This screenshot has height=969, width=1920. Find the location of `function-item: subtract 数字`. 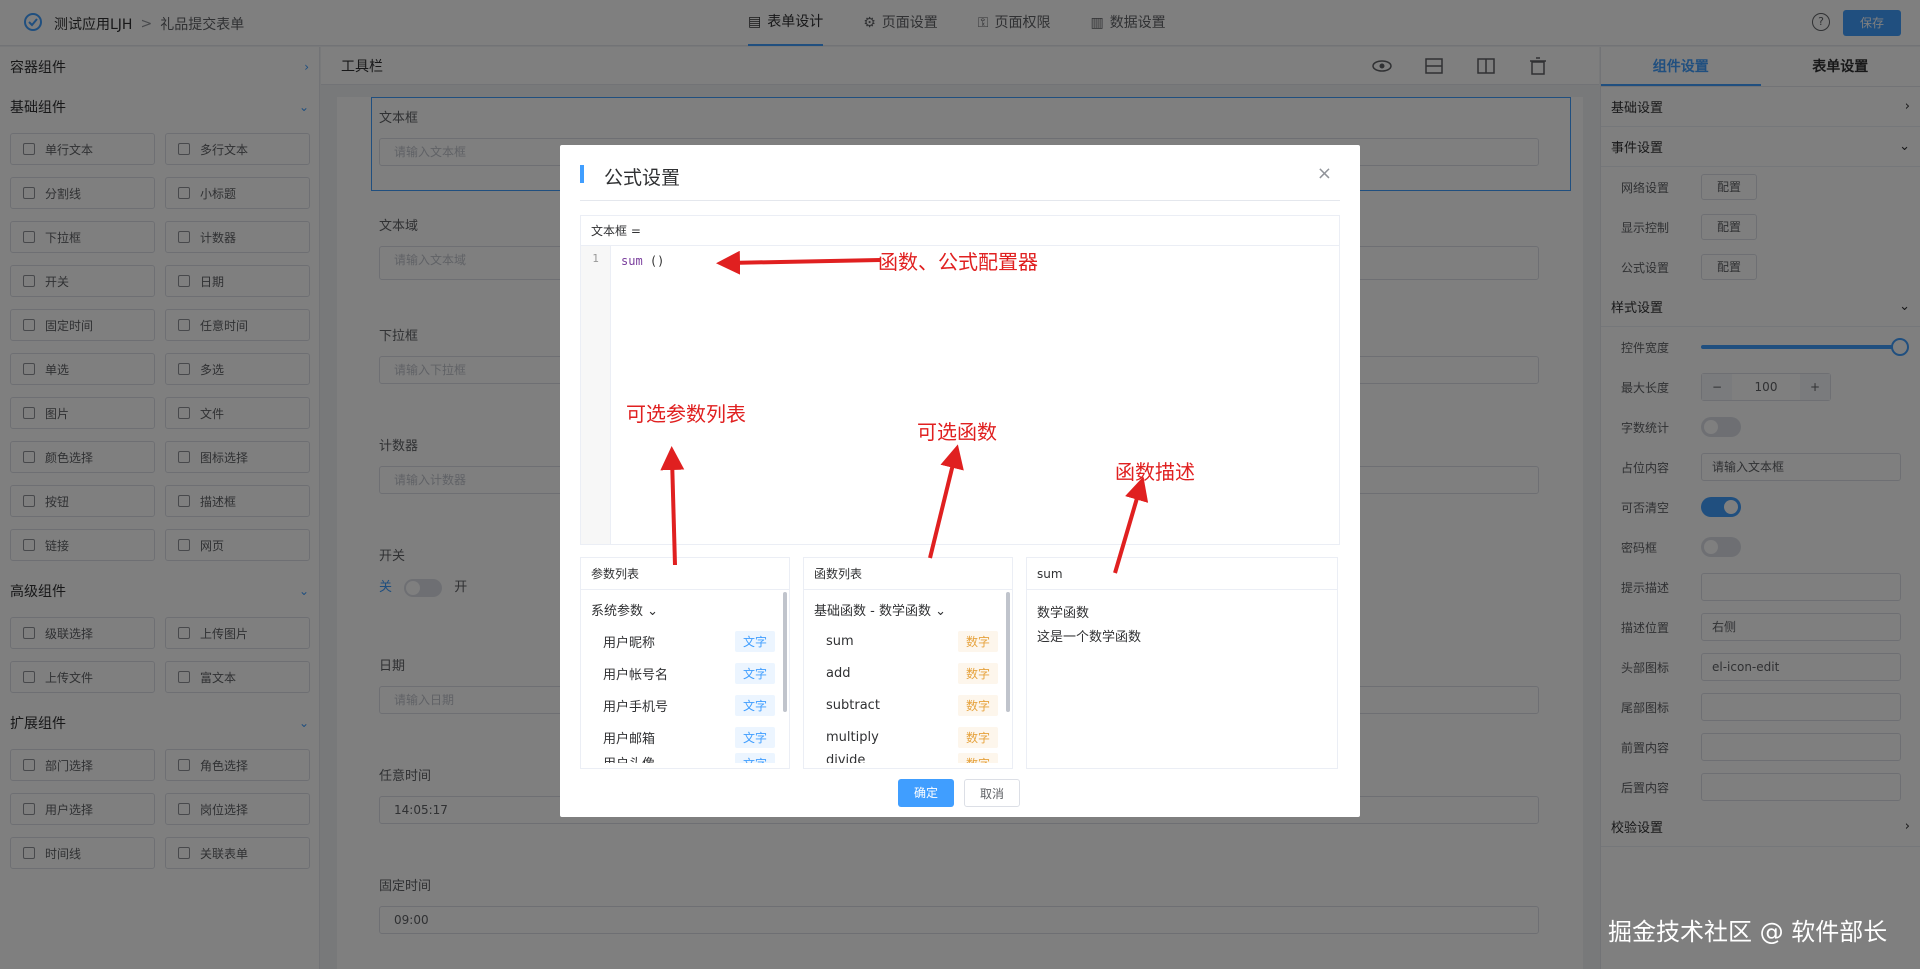

function-item: subtract 数字 is located at coordinates (908, 705).